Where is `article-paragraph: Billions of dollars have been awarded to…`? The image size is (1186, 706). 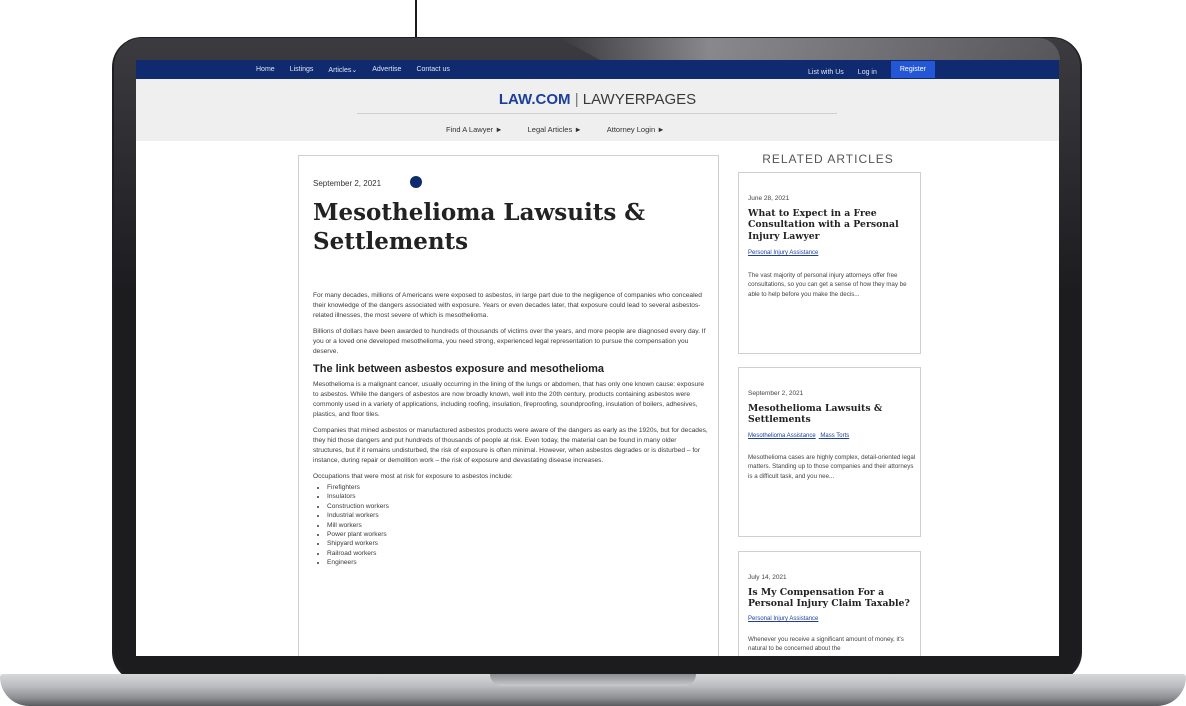 article-paragraph: Billions of dollars have been awarded to… is located at coordinates (509, 341).